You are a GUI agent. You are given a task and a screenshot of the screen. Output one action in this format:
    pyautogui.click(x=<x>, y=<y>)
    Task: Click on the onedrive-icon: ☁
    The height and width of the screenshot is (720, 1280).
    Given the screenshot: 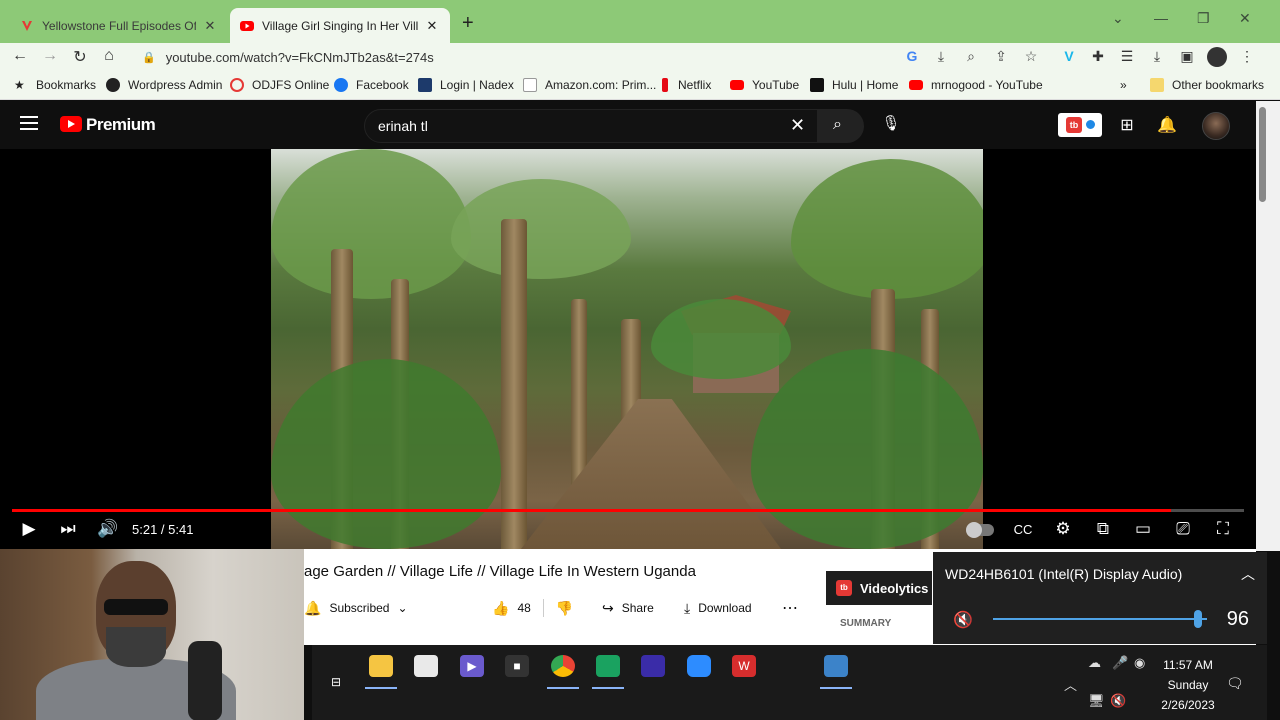 What is the action you would take?
    pyautogui.click(x=1094, y=663)
    